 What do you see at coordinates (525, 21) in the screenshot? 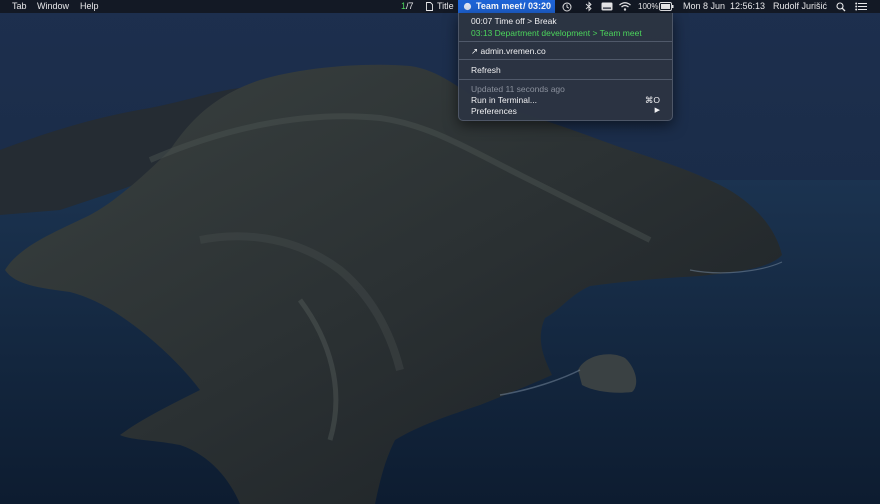
I see `time-entry-break-label: Time off > Break` at bounding box center [525, 21].